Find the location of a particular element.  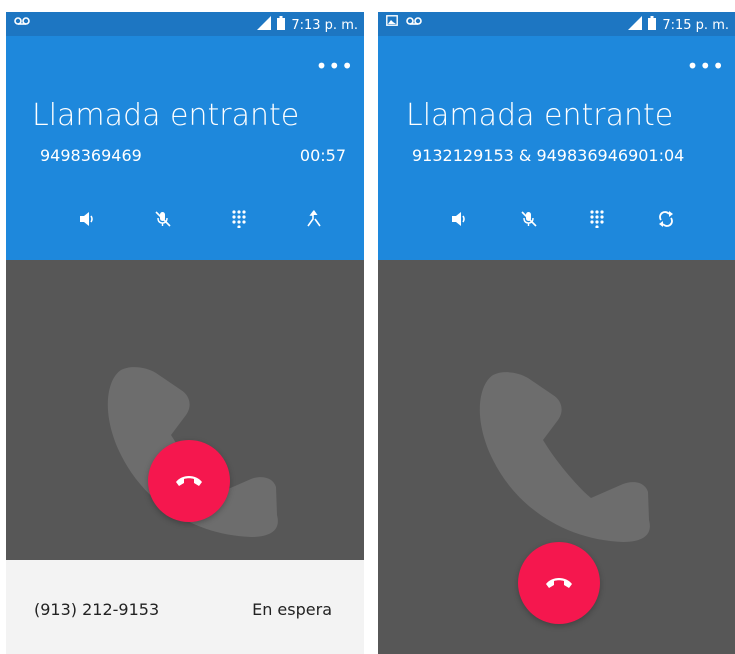

status-time: 7:13 p. m. is located at coordinates (324, 25).